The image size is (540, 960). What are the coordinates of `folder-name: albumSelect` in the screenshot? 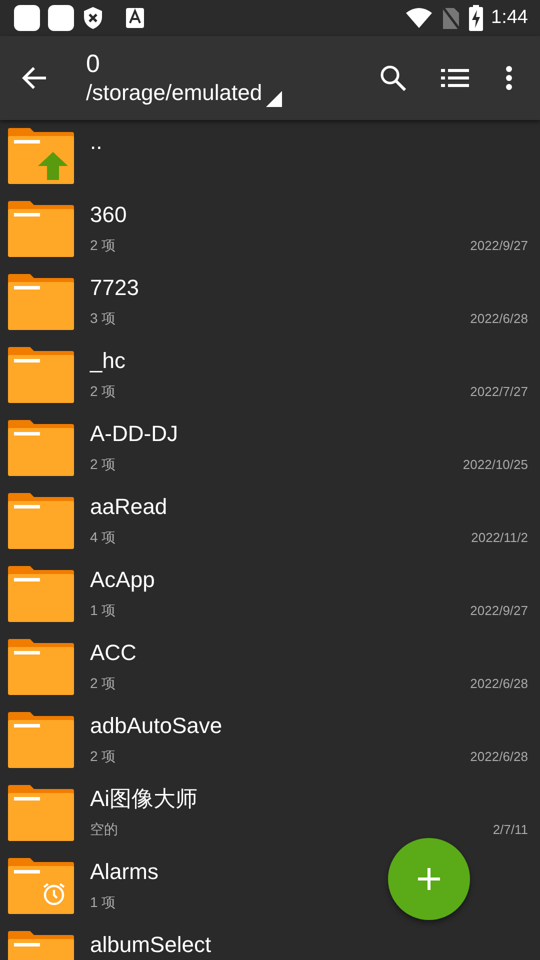 It's located at (151, 945).